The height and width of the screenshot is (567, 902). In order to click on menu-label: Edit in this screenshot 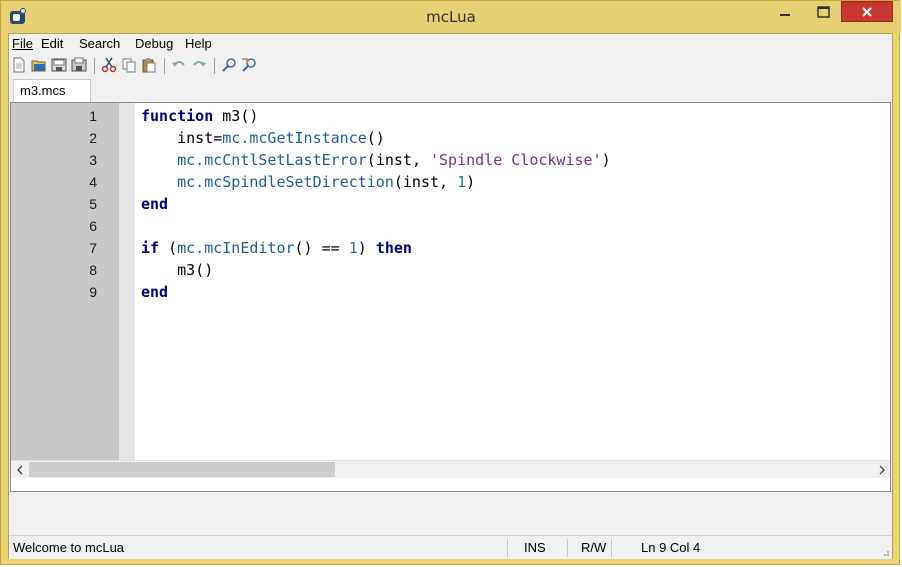, I will do `click(52, 43)`.